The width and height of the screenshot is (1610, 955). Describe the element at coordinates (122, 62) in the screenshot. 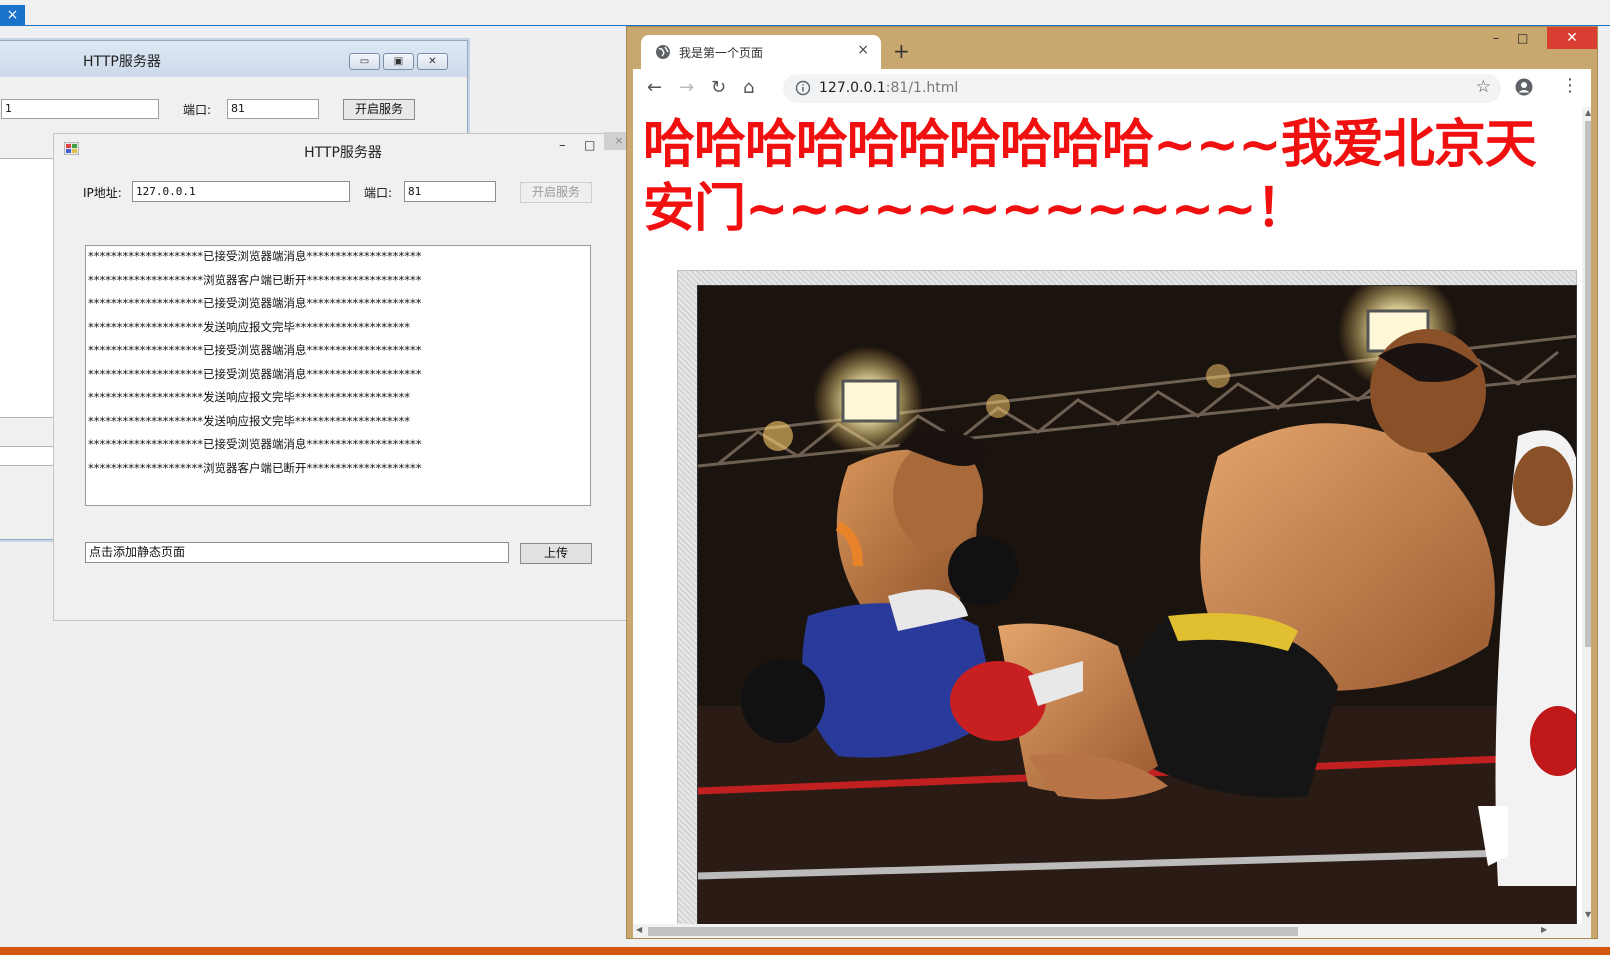

I see `window-back-title: HTTP服务器` at that location.